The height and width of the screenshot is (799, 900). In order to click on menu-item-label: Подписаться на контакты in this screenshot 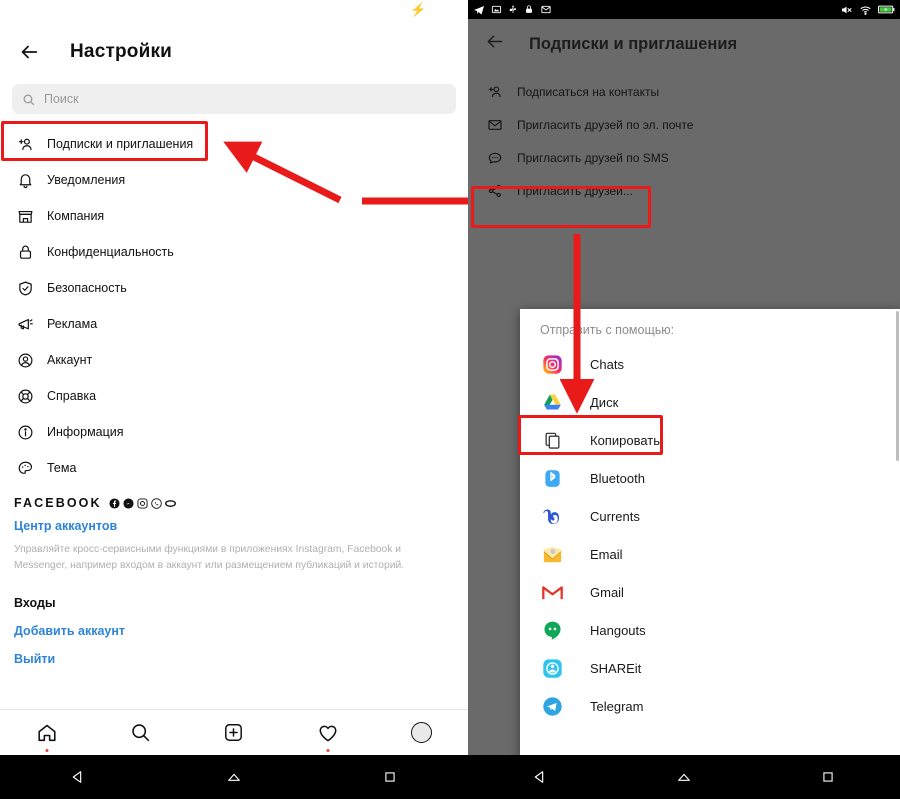, I will do `click(588, 91)`.